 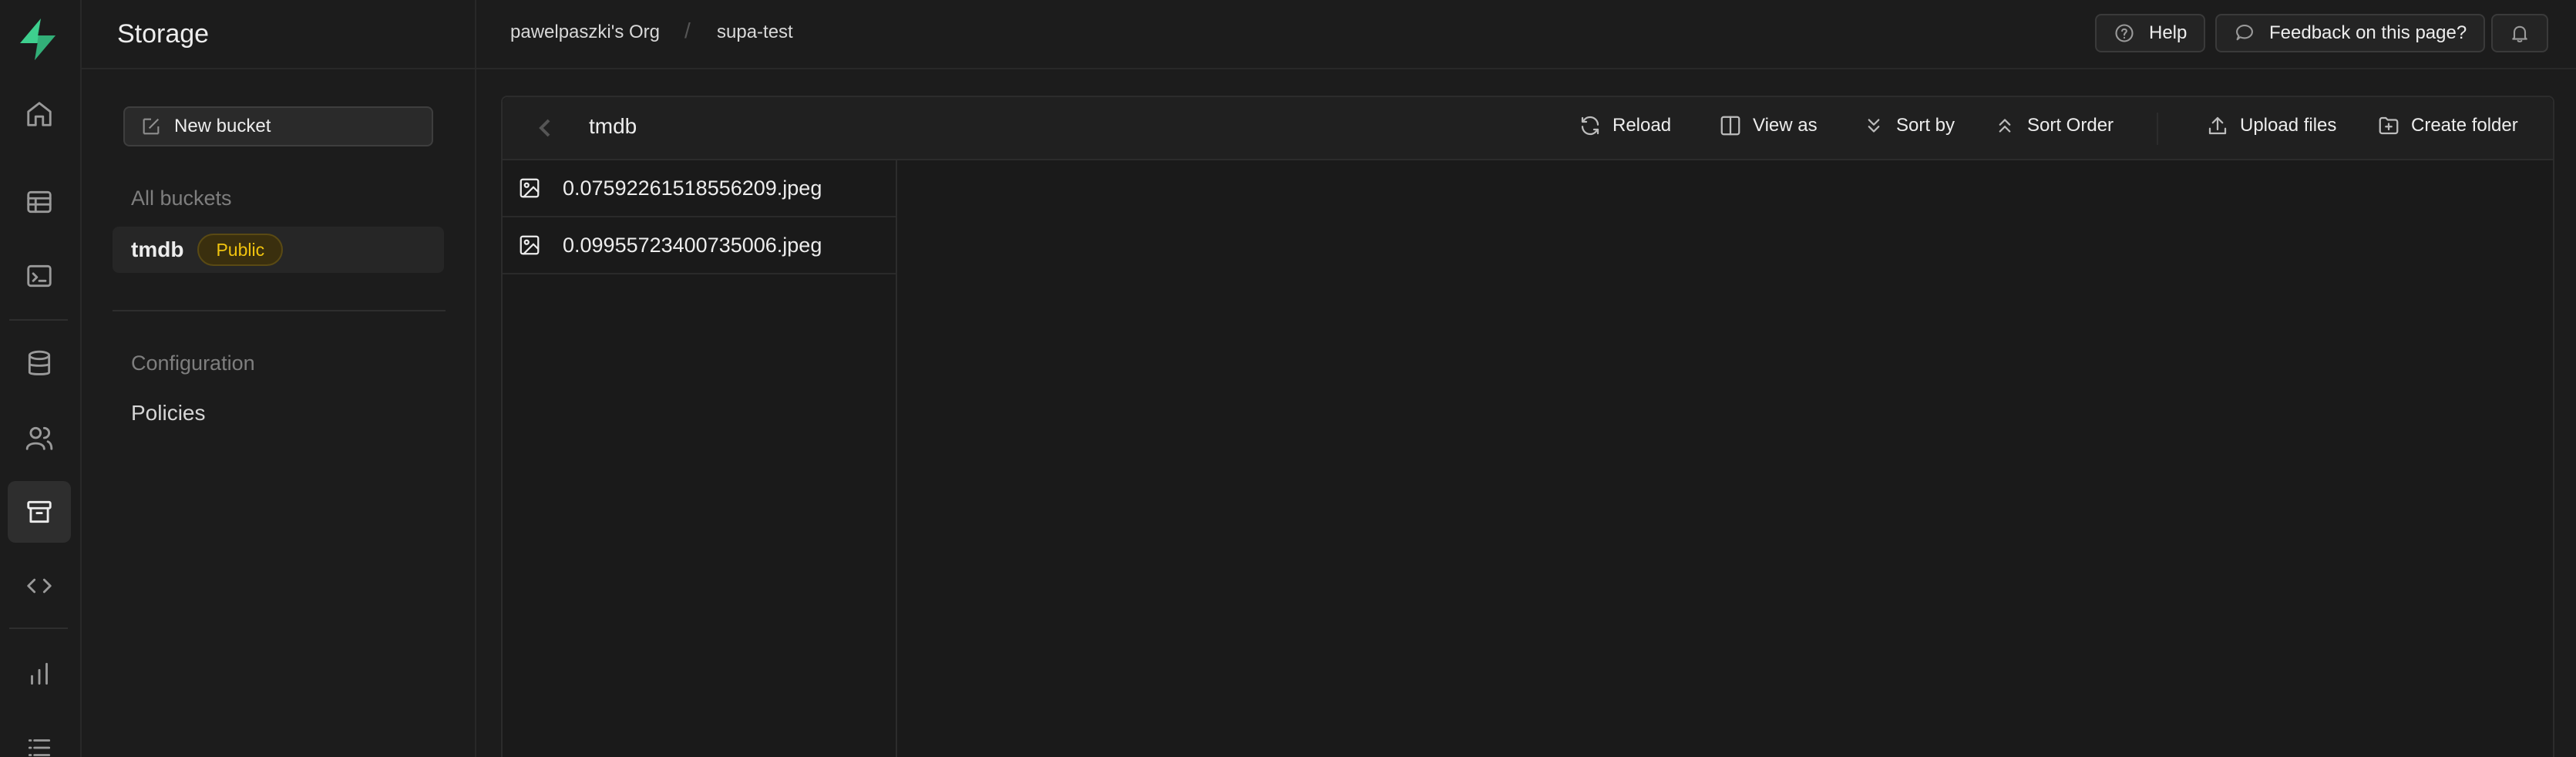 What do you see at coordinates (168, 413) in the screenshot?
I see `sidebar-item-policies: Policies` at bounding box center [168, 413].